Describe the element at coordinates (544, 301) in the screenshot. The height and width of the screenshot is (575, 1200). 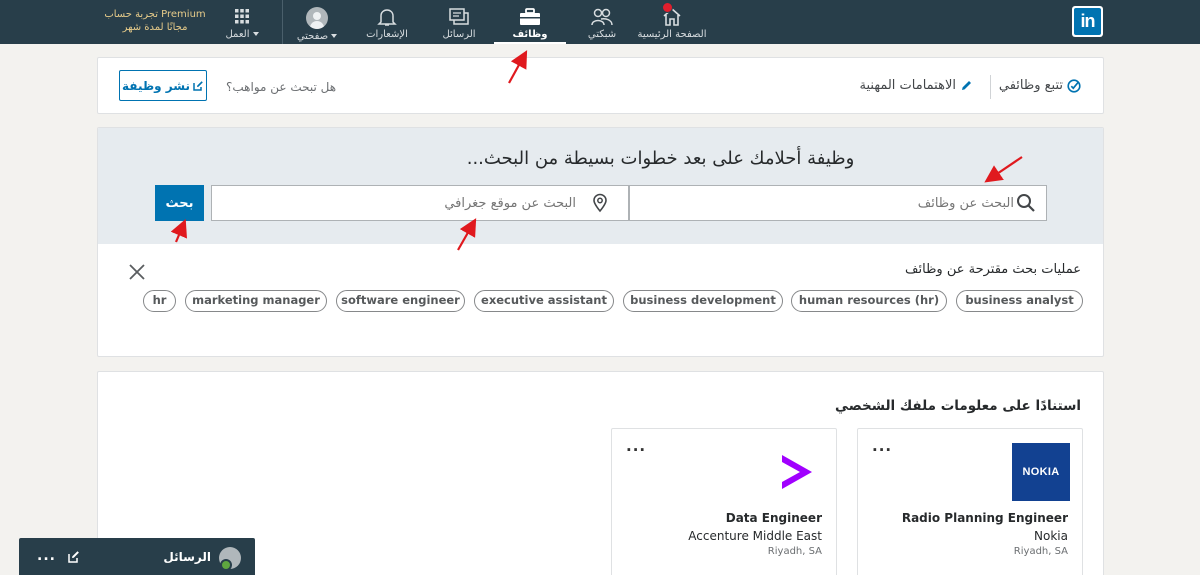
I see `suggestion-pill: executive assistant` at that location.